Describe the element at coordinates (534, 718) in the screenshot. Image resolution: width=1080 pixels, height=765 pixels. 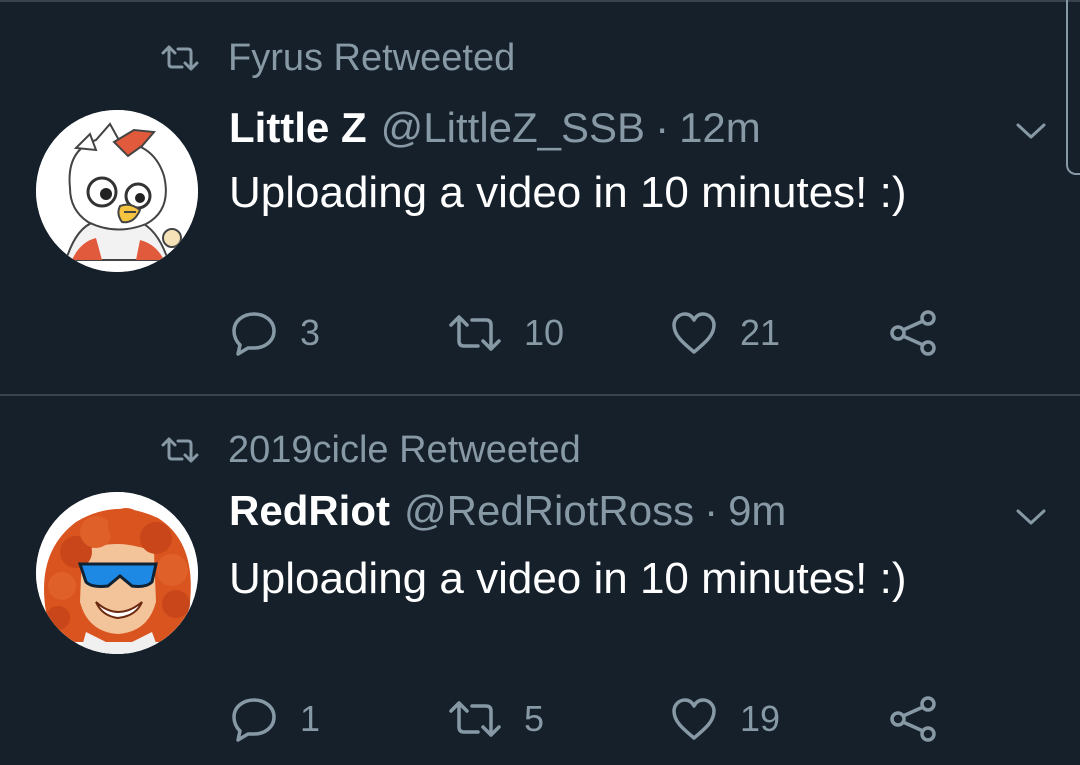
I see `retweet-count: 5` at that location.